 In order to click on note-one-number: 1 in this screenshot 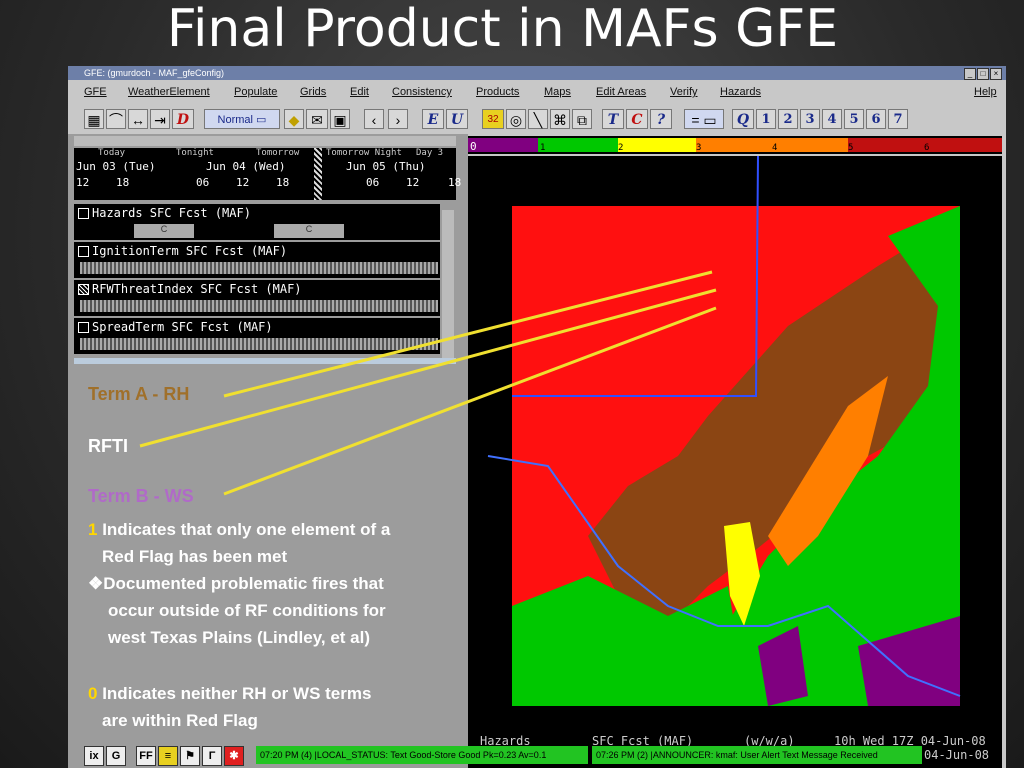, I will do `click(93, 529)`.